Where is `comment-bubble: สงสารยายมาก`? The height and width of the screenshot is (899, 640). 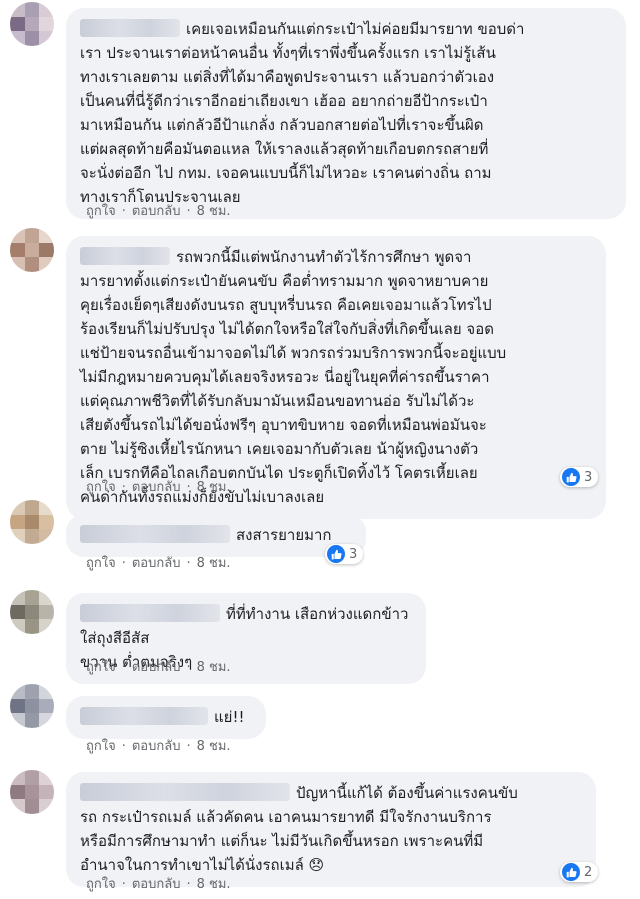
comment-bubble: สงสารยายมาก is located at coordinates (216, 535).